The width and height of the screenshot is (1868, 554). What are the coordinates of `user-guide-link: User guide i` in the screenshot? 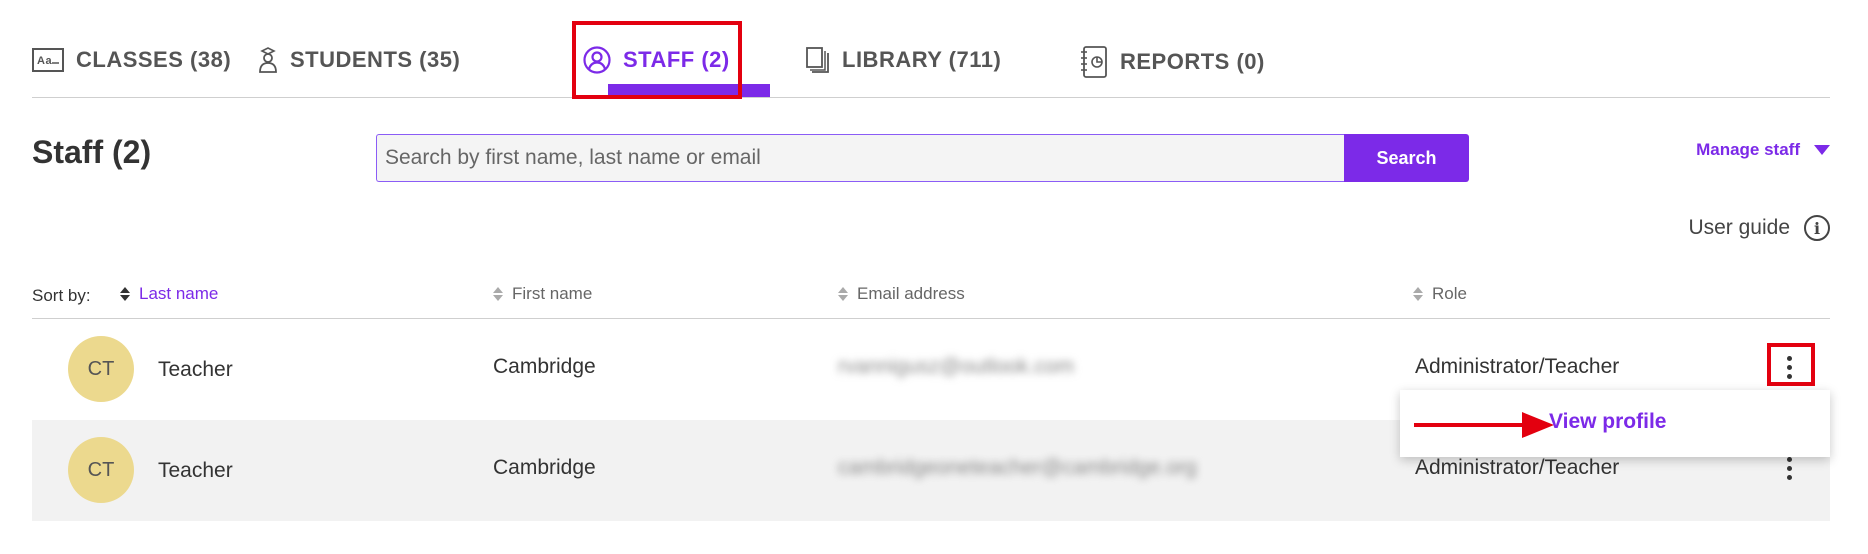 It's located at (1759, 228).